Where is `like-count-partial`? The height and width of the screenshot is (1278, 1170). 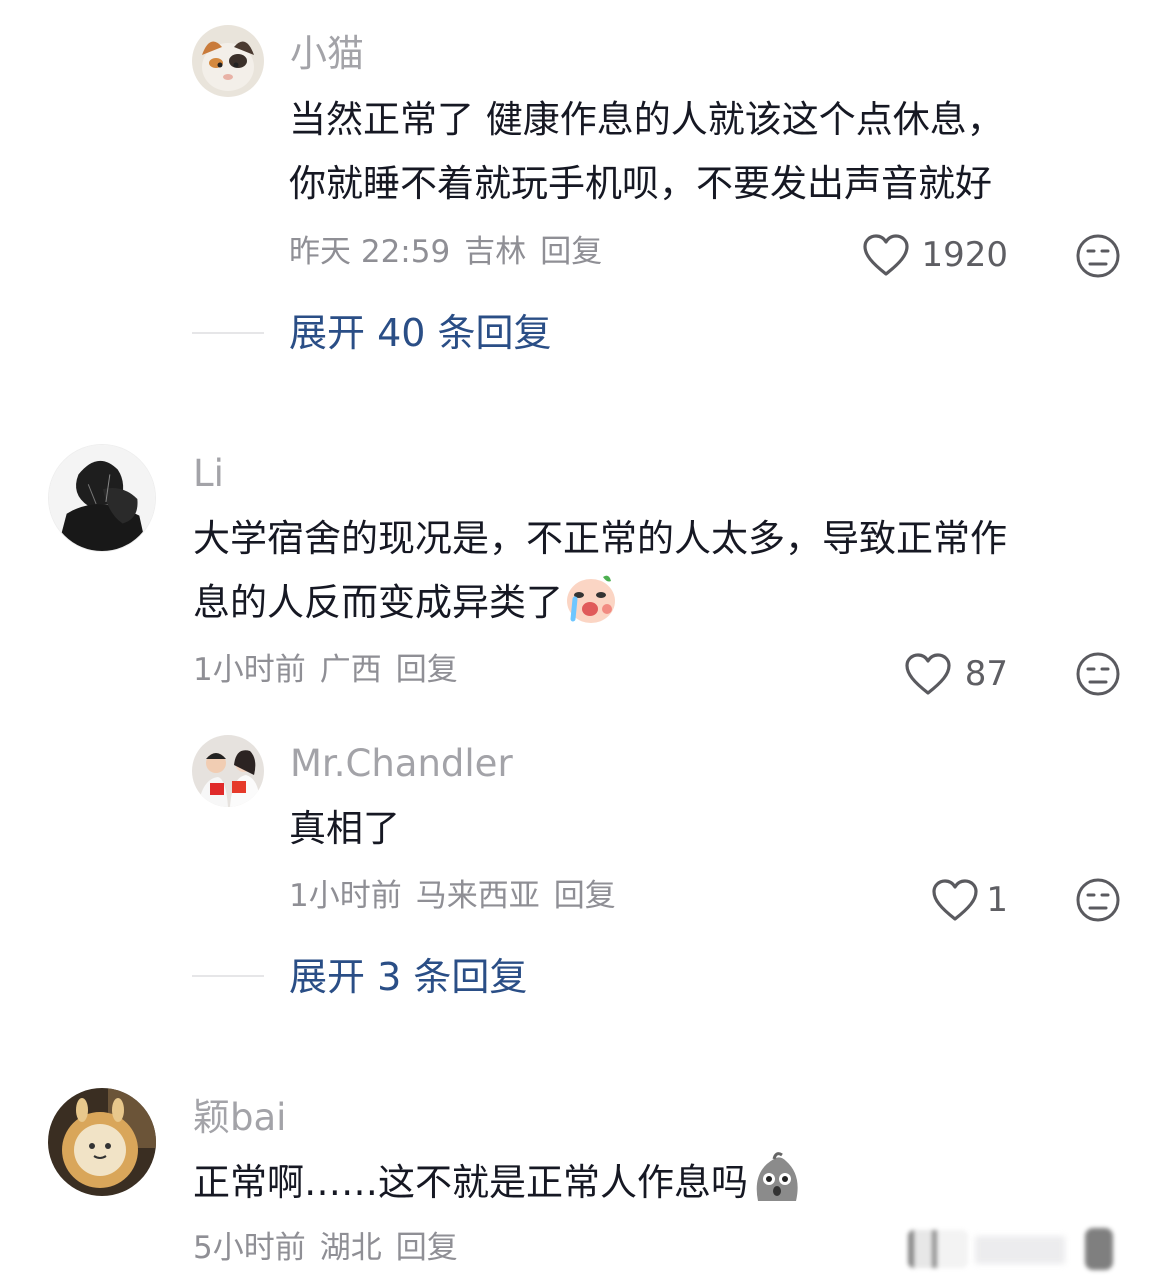 like-count-partial is located at coordinates (1020, 1250).